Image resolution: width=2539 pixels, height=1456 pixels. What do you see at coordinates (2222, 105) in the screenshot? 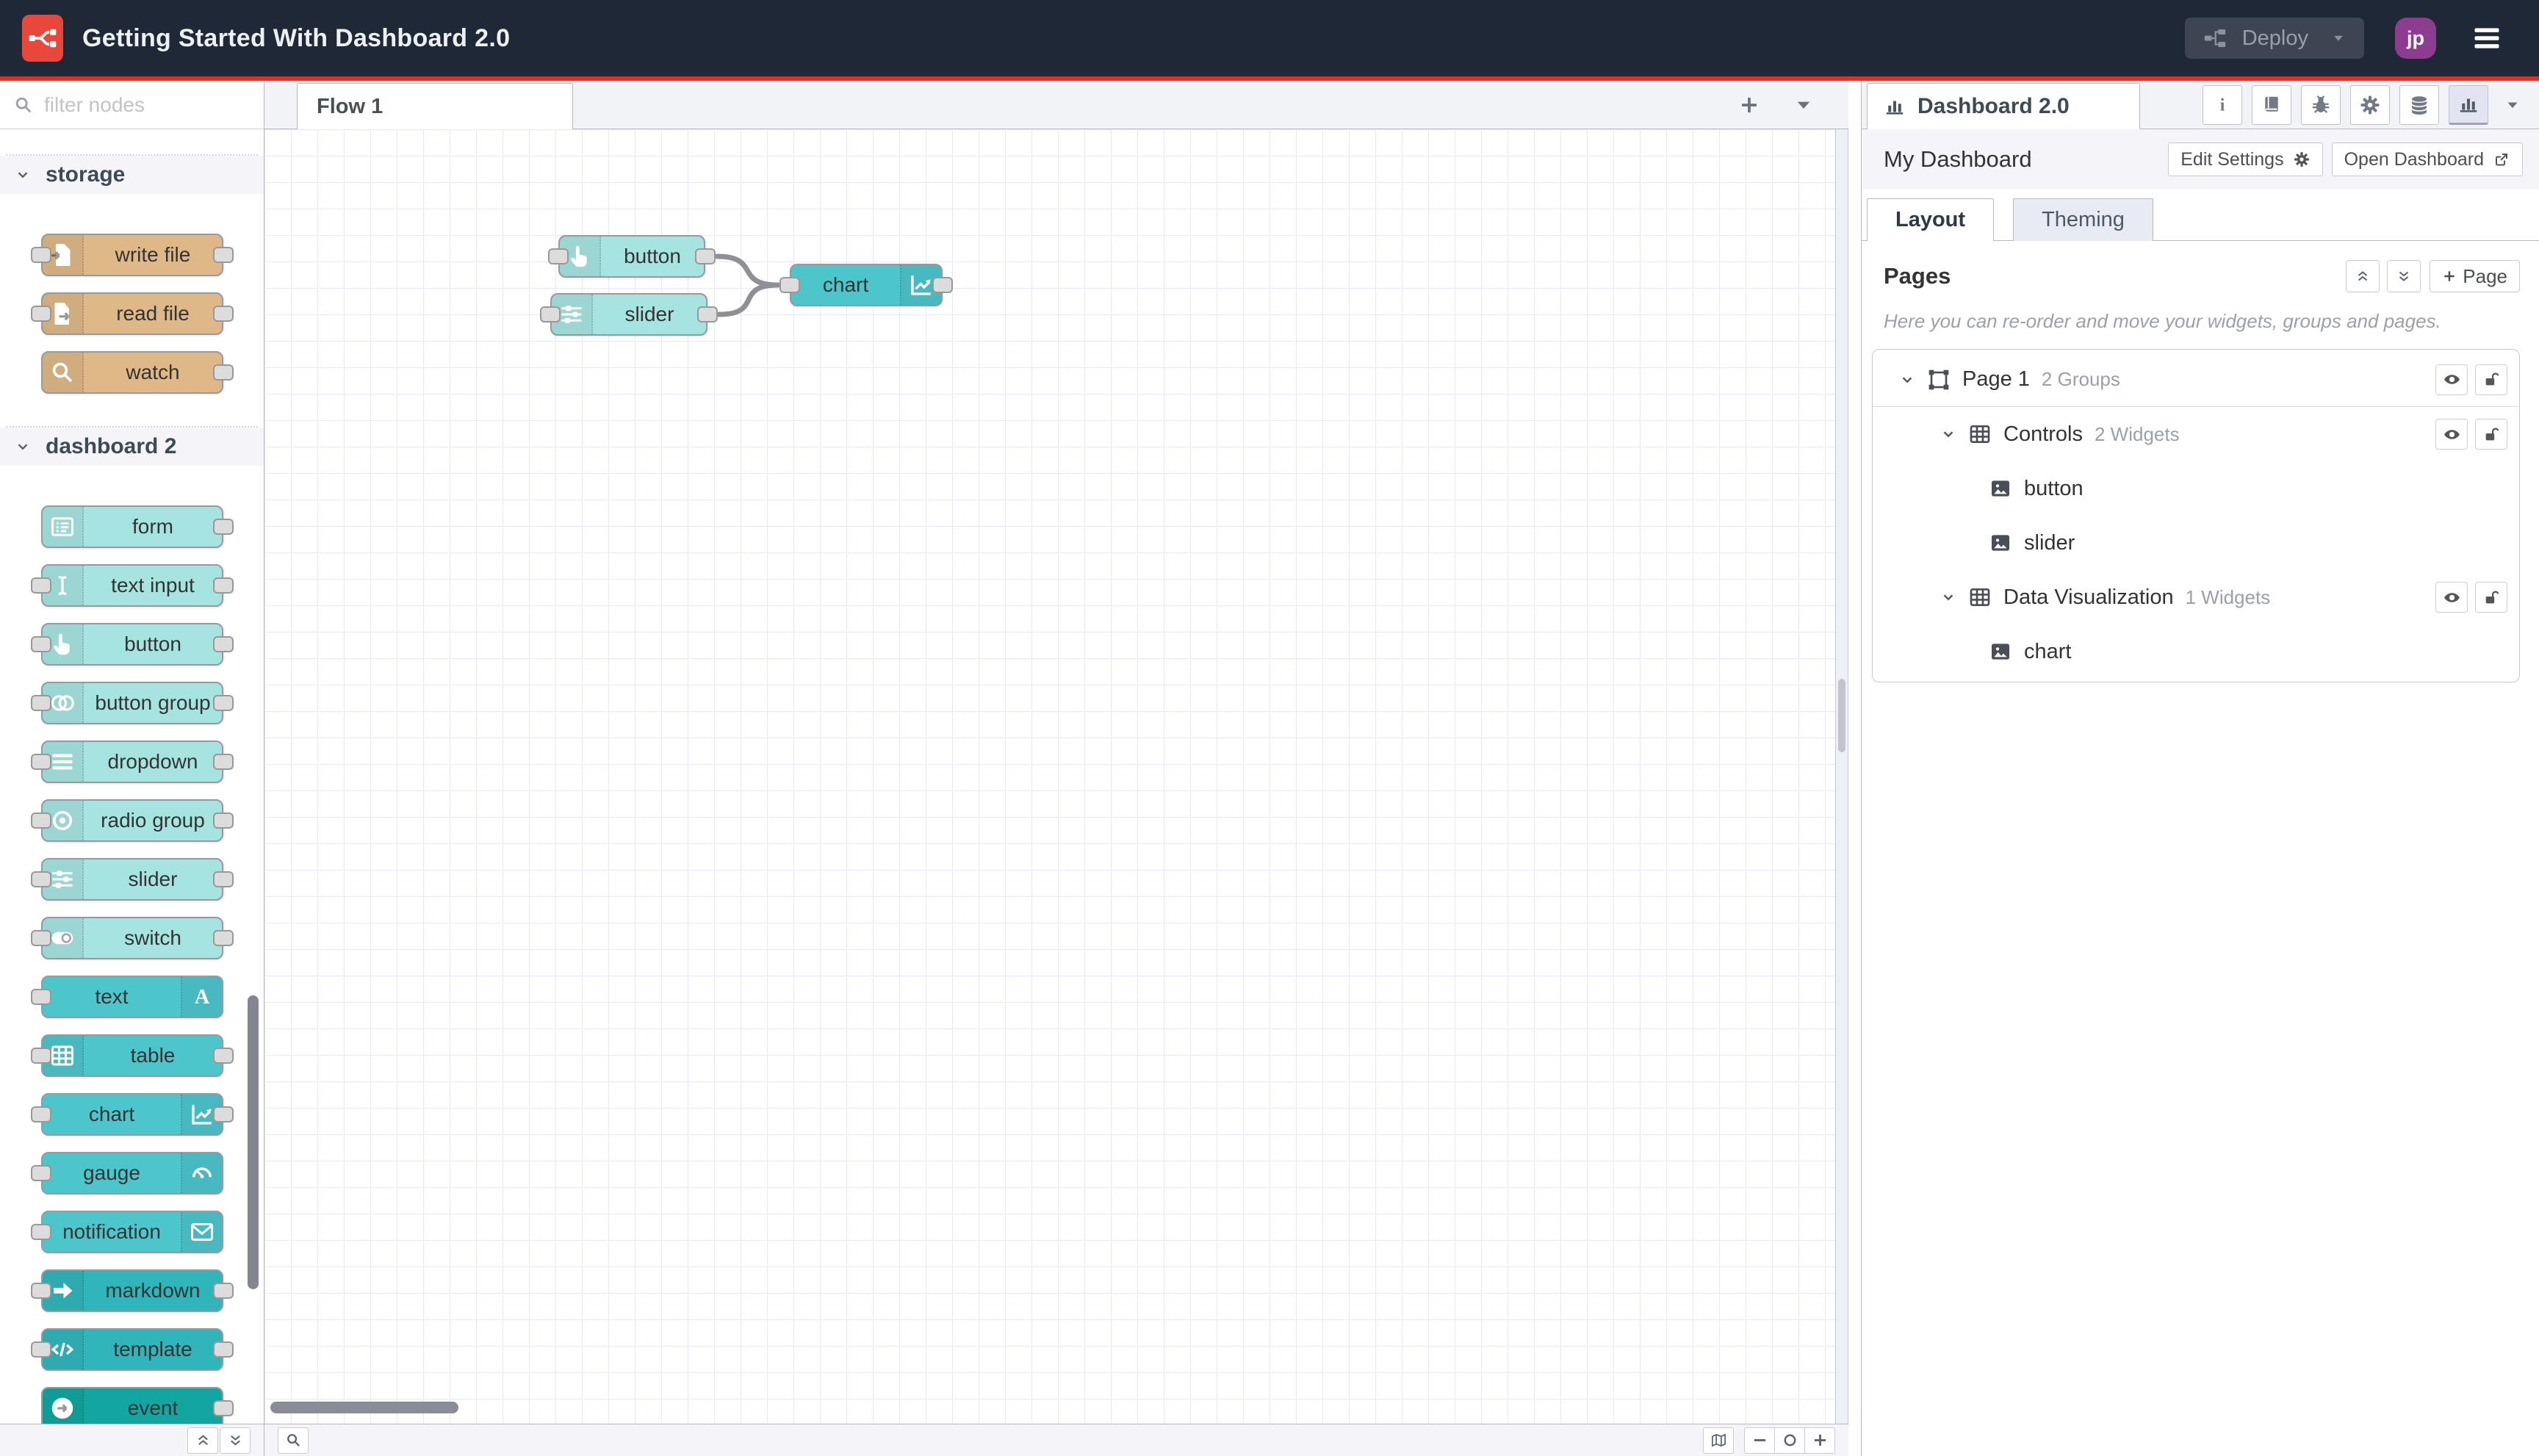
I see `info-tab-button: i` at bounding box center [2222, 105].